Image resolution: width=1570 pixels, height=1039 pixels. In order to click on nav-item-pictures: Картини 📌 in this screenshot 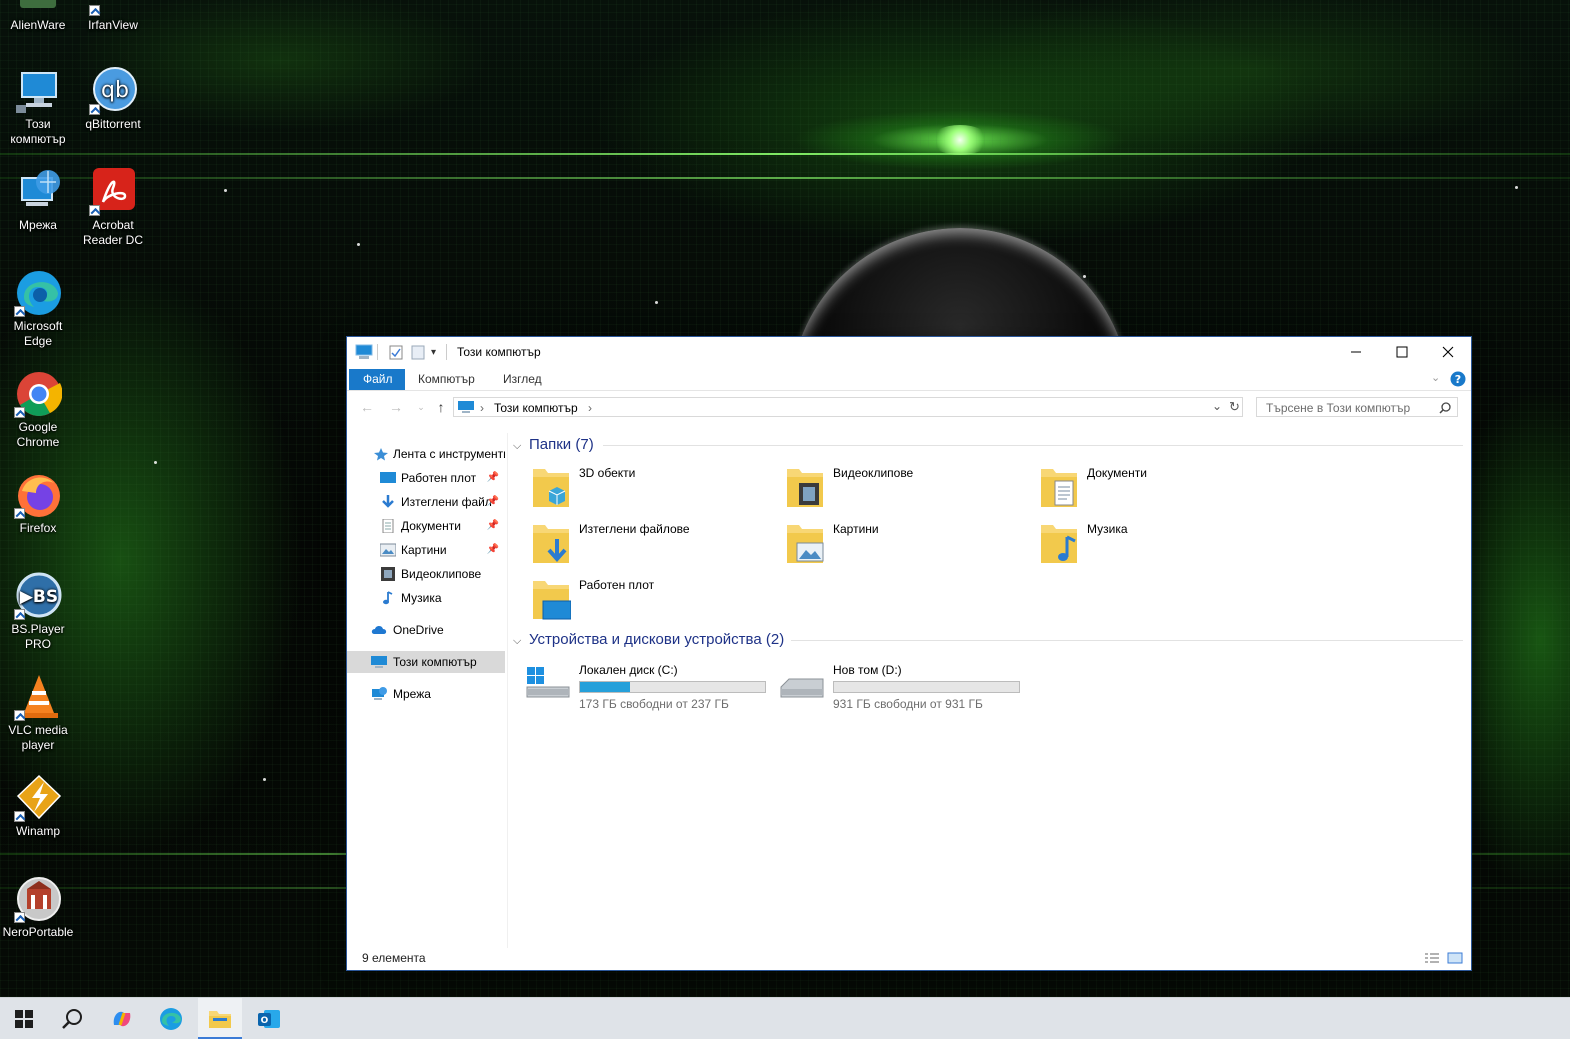, I will do `click(426, 550)`.